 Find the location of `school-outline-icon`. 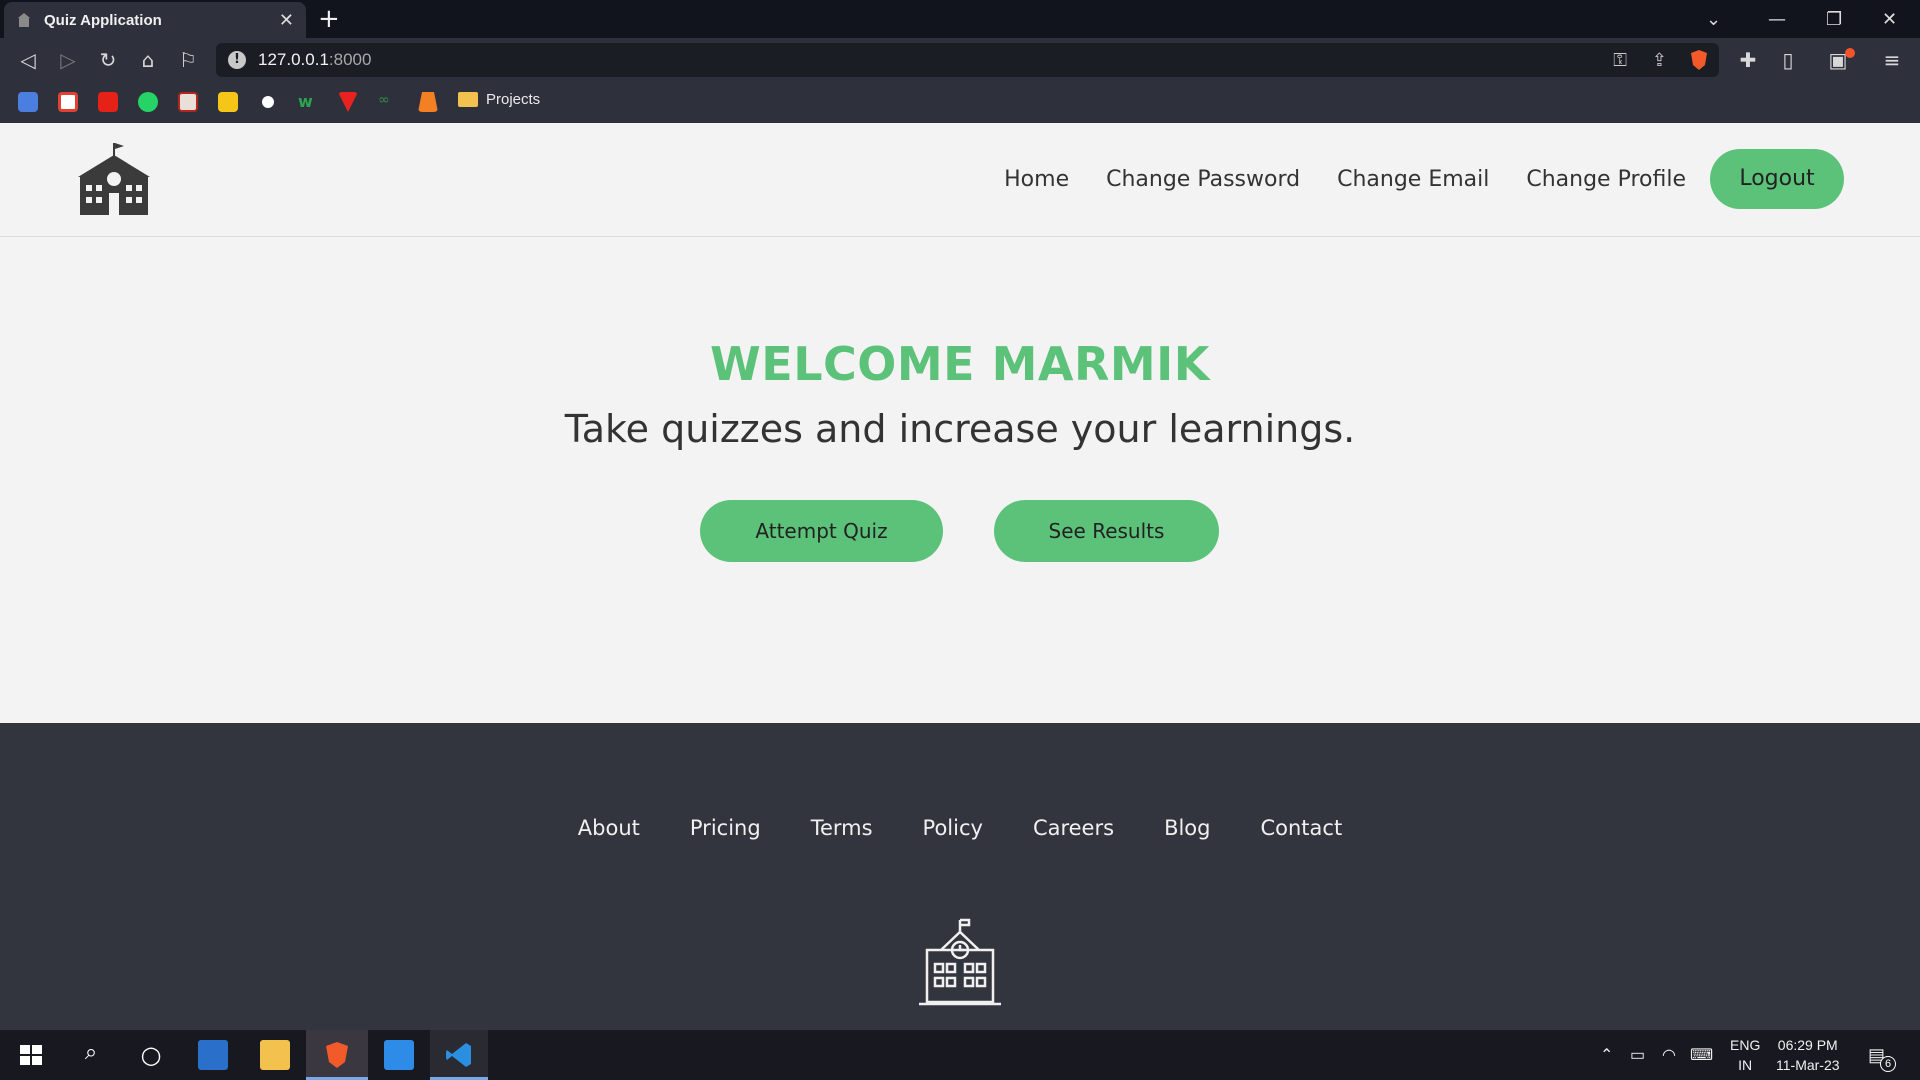

school-outline-icon is located at coordinates (960, 962).